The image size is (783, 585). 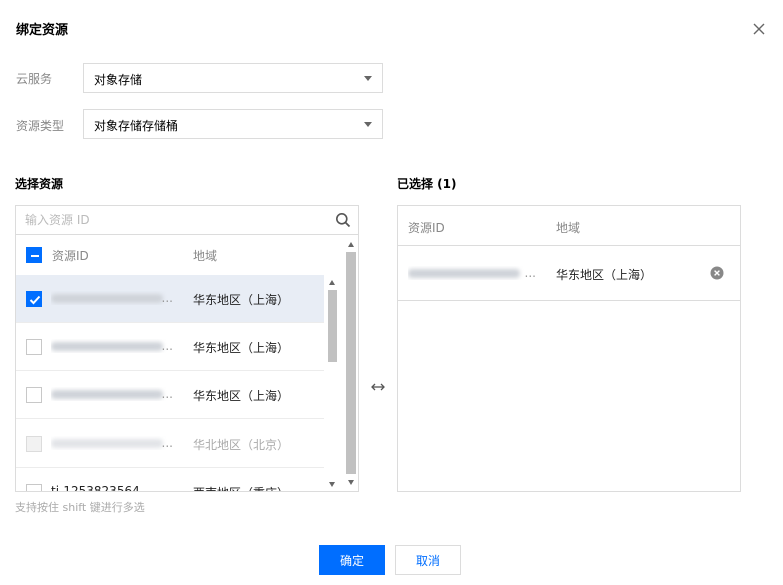 What do you see at coordinates (171, 220) in the screenshot?
I see `search-input` at bounding box center [171, 220].